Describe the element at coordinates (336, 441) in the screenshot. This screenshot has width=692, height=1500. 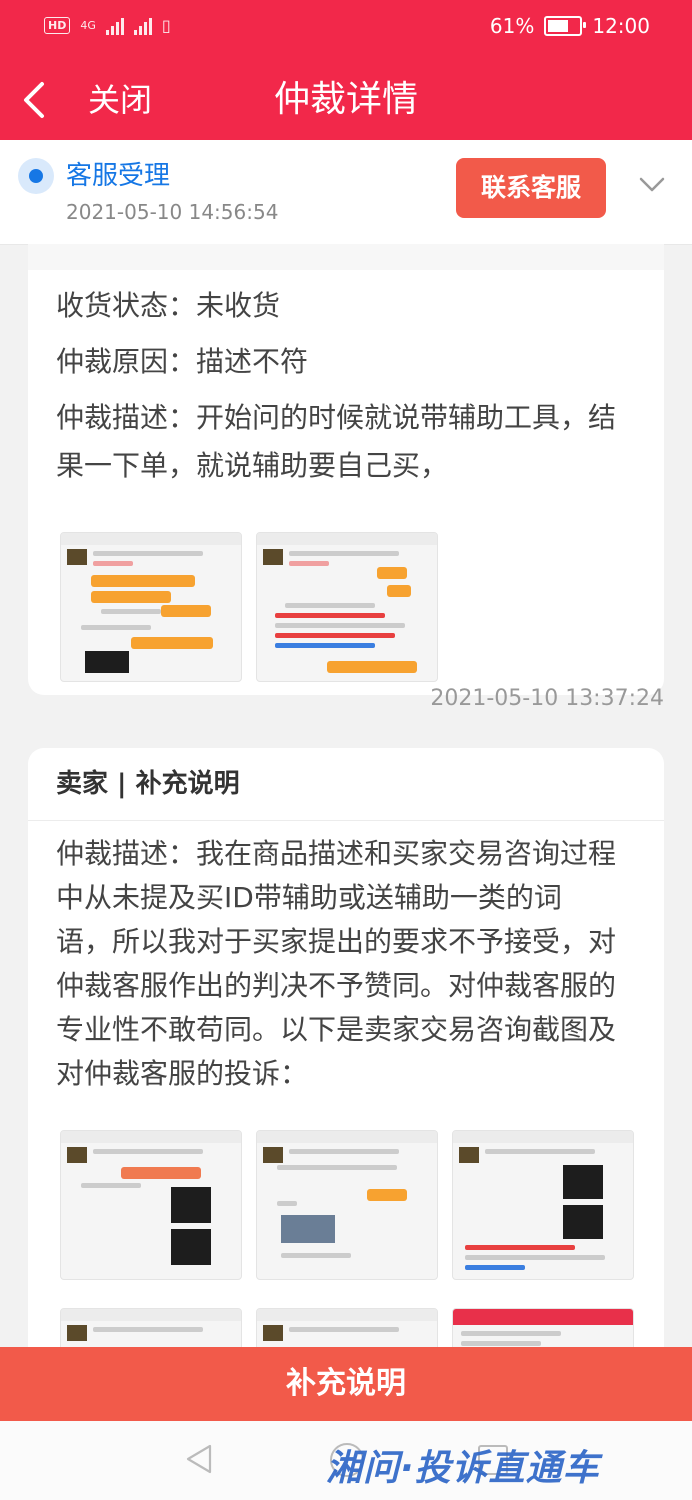
I see `arbitration-description: 仲裁描述：开始问的时候就说带辅助工具，结果一下单，就说辅助要自己买，` at that location.